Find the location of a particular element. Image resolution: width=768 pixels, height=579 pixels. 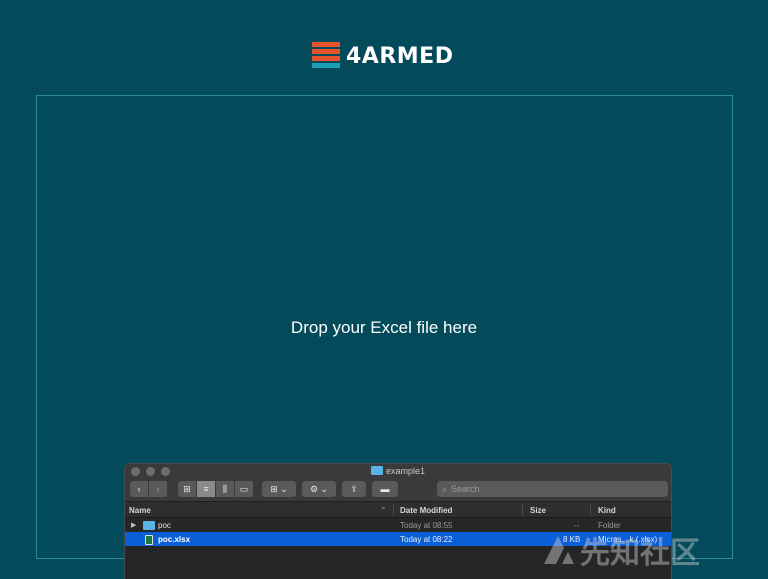

disclosure-triangle-icon: ▶ is located at coordinates (133, 525).